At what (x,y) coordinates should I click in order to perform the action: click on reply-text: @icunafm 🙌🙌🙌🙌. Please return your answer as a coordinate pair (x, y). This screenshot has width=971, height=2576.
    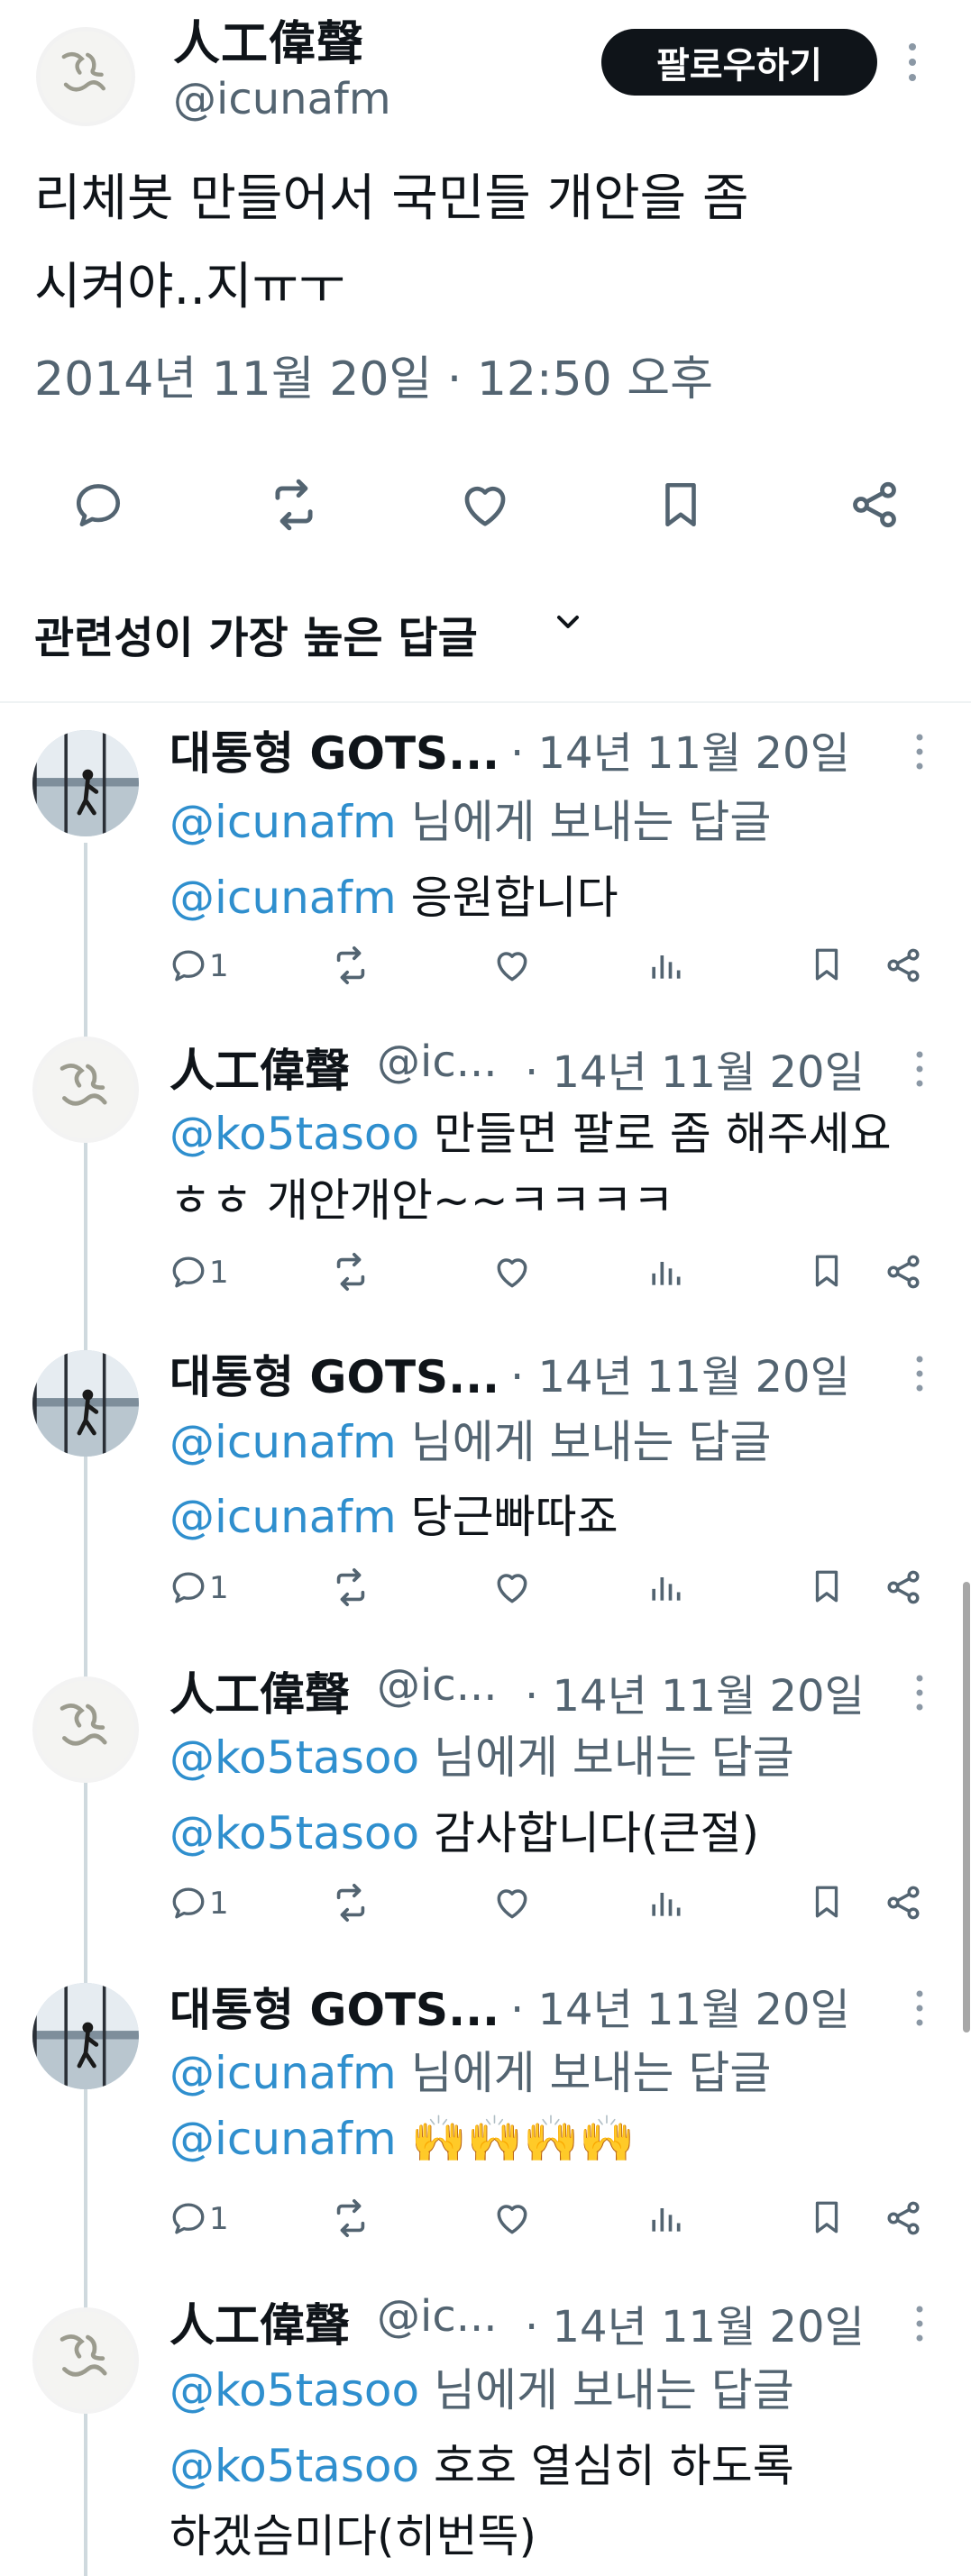
    Looking at the image, I should click on (402, 2139).